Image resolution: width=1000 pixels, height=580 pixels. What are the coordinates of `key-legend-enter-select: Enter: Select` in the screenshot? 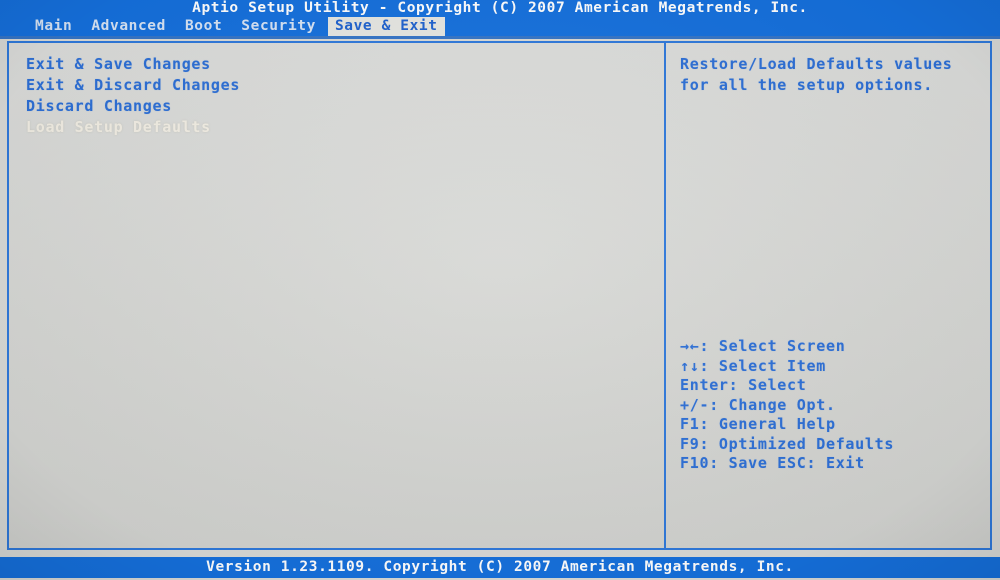 It's located at (743, 385).